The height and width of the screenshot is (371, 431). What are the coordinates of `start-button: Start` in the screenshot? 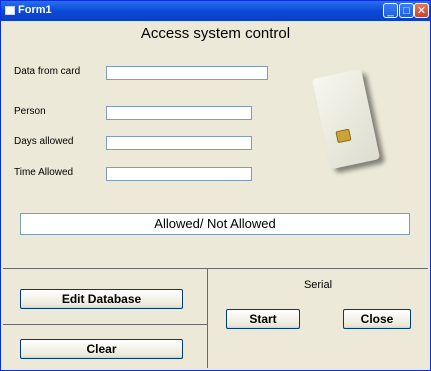 It's located at (263, 319).